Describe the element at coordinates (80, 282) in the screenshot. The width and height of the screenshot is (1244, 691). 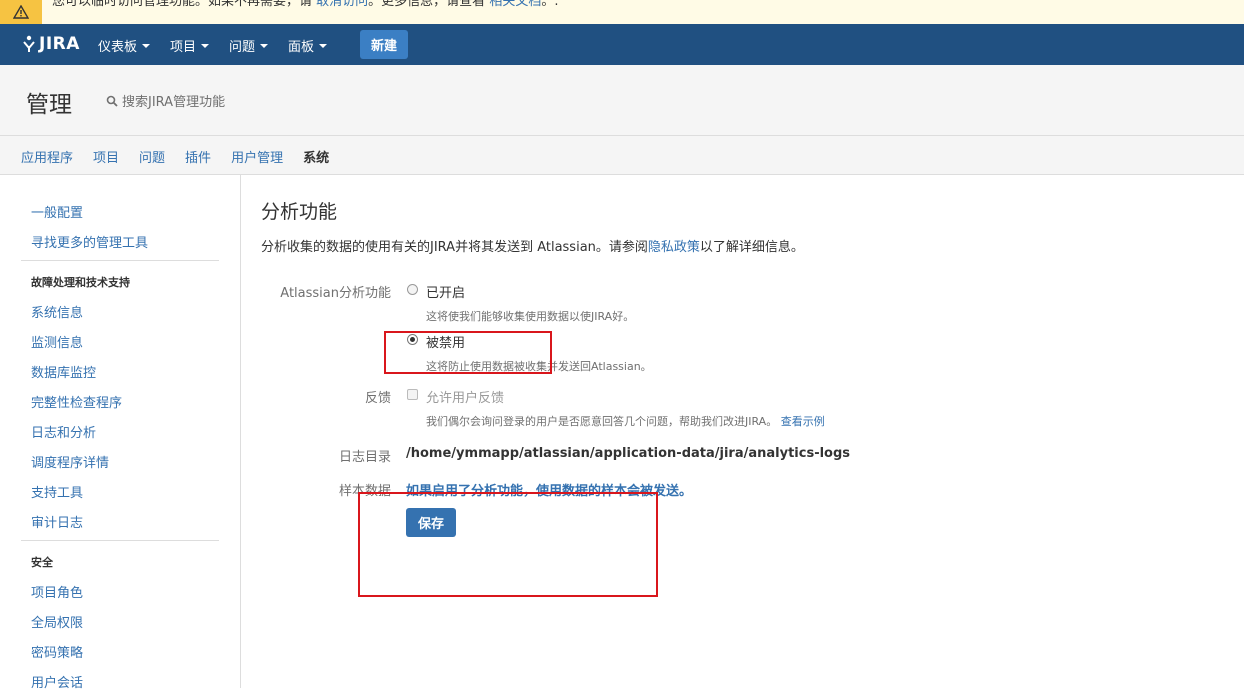
I see `sidebar-section-troubleshooting: 故障处理和技术支持` at that location.